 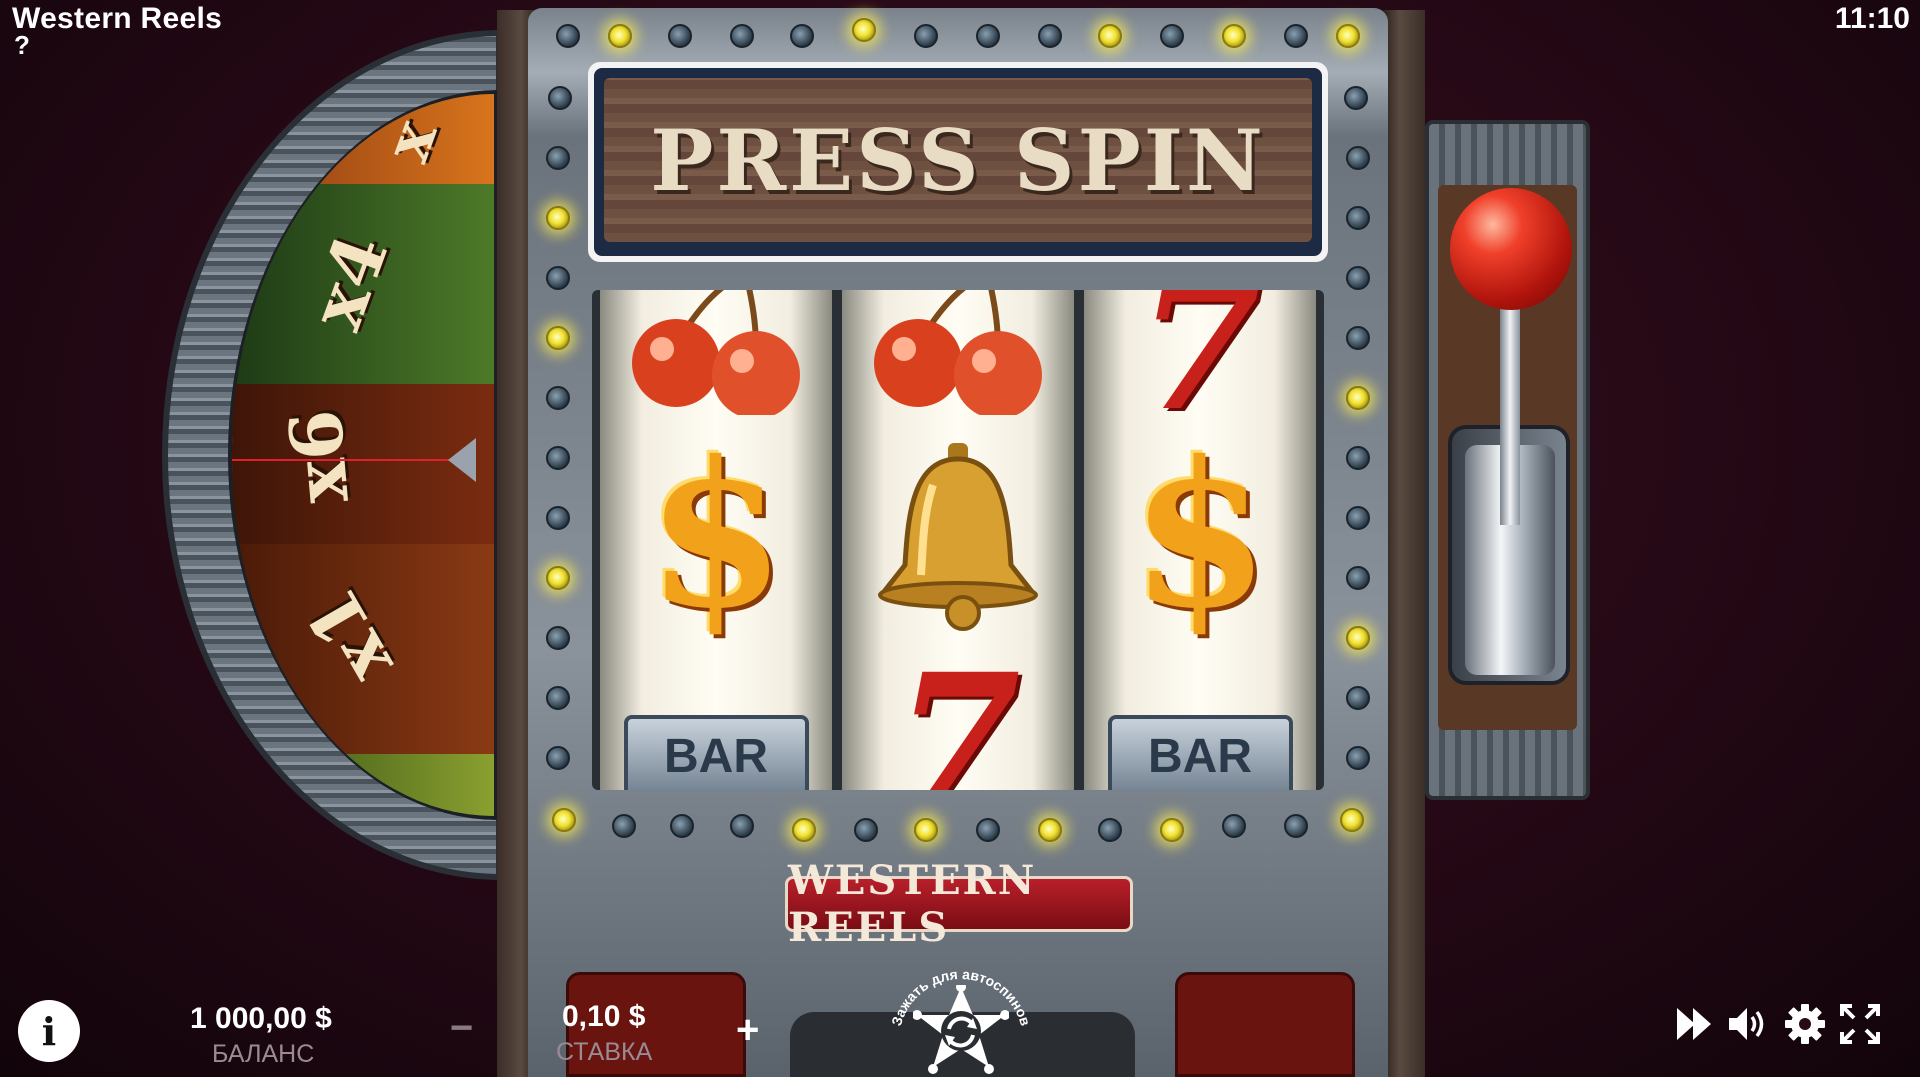 I want to click on game-title: Western Reels, so click(x=117, y=18).